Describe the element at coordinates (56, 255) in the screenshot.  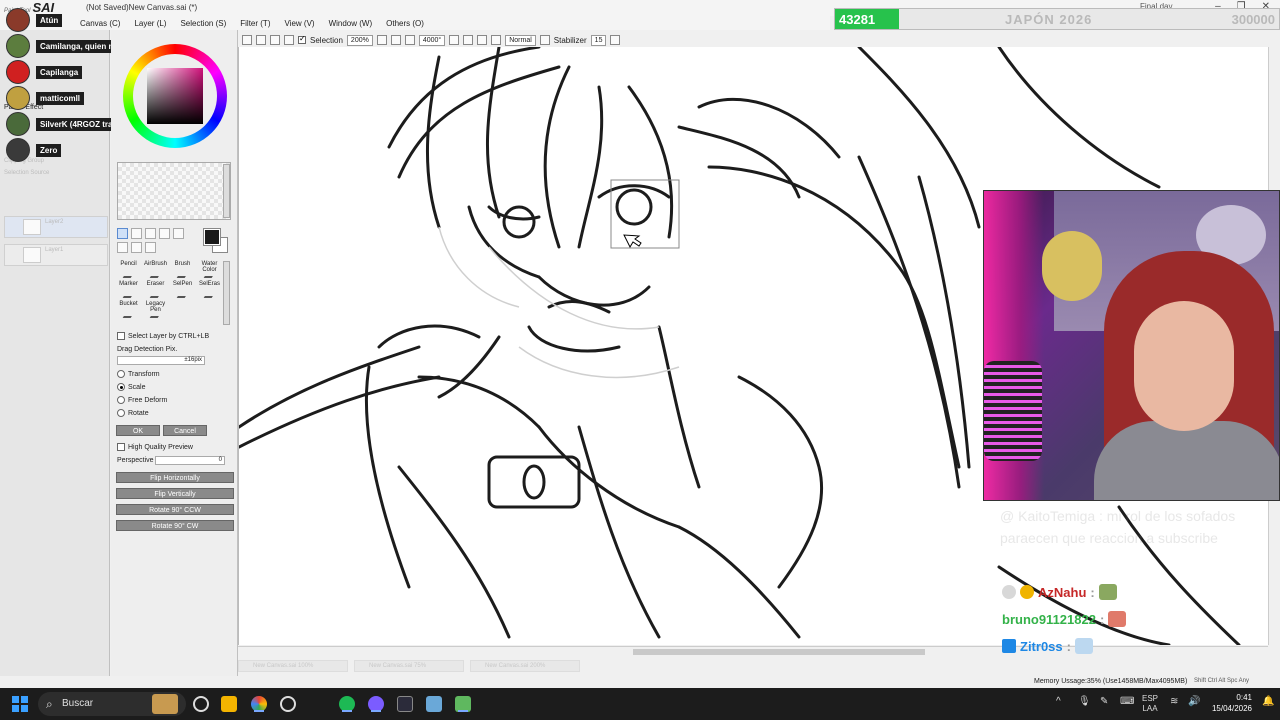
I see `layer-row: Layer1` at that location.